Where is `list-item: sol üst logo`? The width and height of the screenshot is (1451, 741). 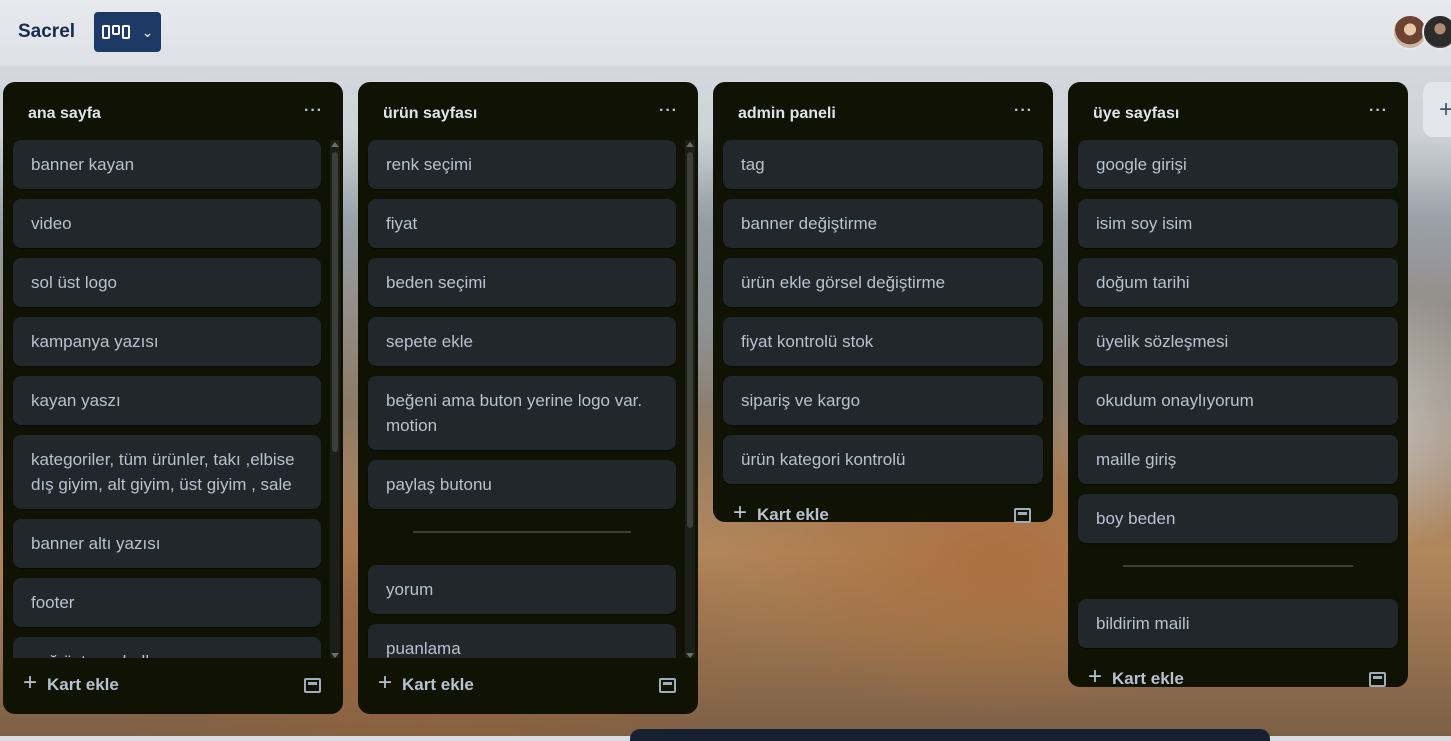
list-item: sol üst logo is located at coordinates (167, 282).